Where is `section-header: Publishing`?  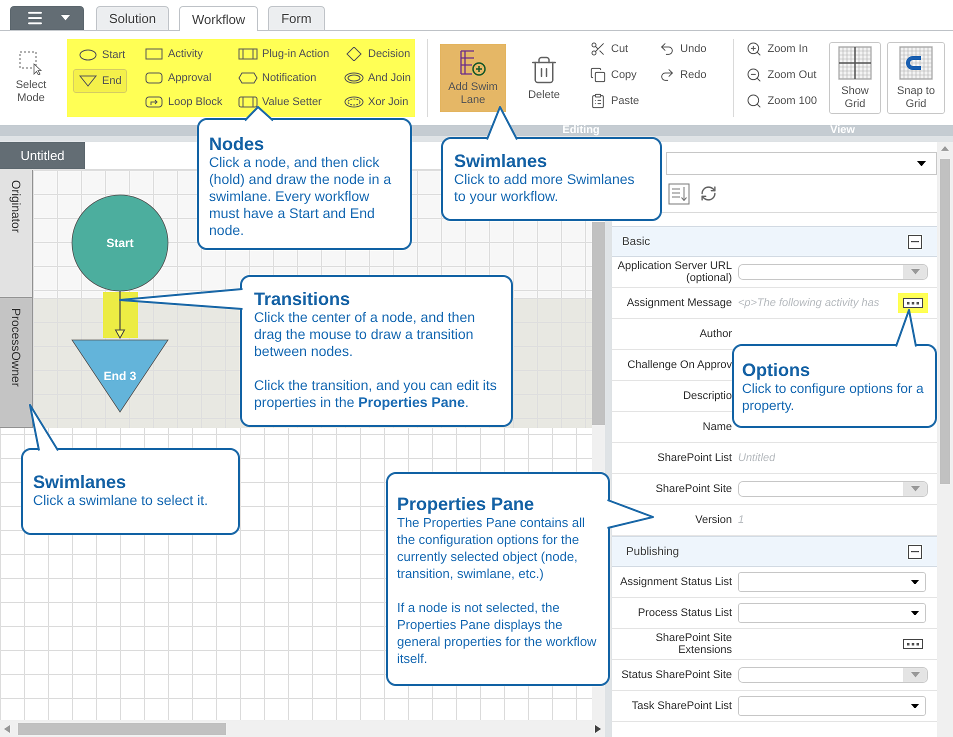 section-header: Publishing is located at coordinates (774, 551).